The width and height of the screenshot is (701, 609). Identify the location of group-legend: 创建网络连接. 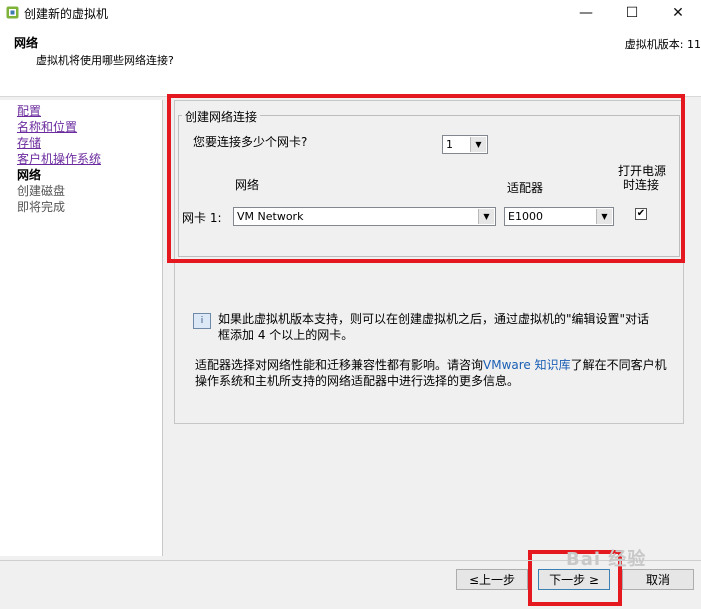
(221, 116).